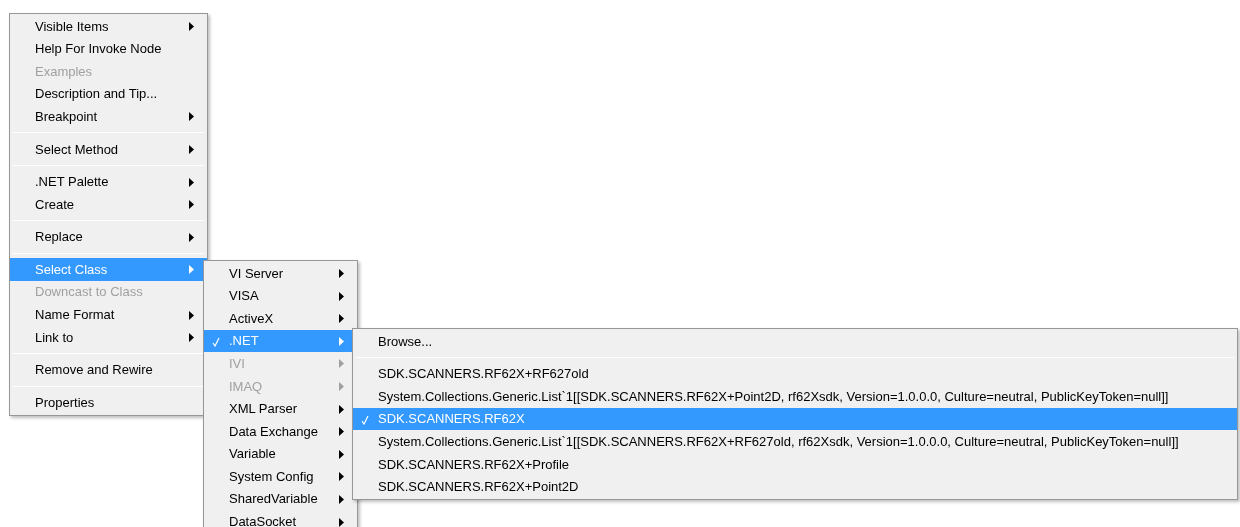 The height and width of the screenshot is (527, 1240). I want to click on menu-item: Properties, so click(108, 402).